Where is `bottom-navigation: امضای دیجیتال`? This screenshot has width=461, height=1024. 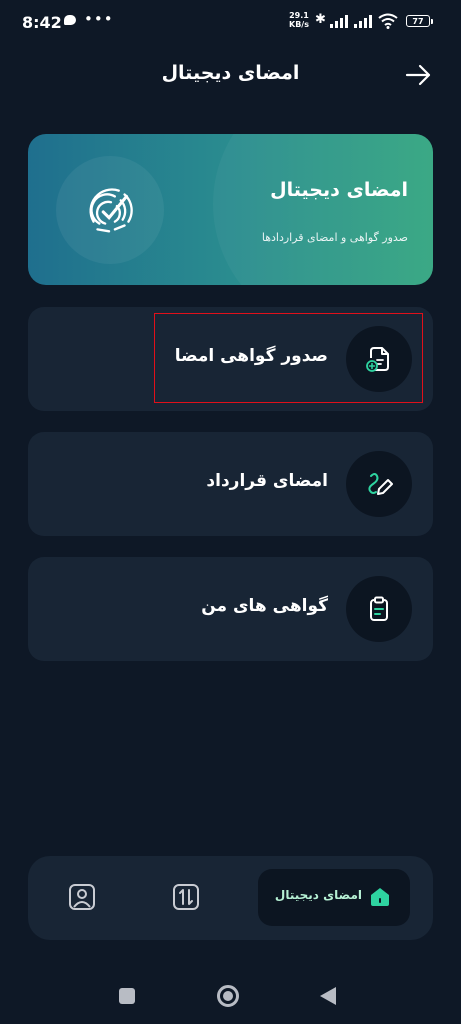
bottom-navigation: امضای دیجیتال is located at coordinates (230, 898).